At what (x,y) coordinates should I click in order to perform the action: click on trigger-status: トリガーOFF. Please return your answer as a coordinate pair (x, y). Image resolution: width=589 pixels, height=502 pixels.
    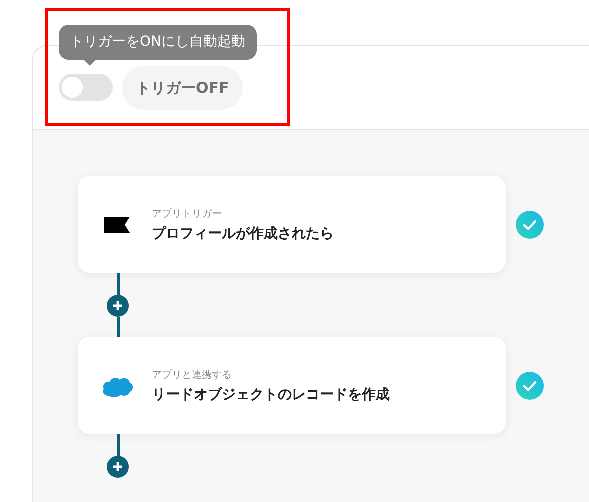
    Looking at the image, I should click on (183, 88).